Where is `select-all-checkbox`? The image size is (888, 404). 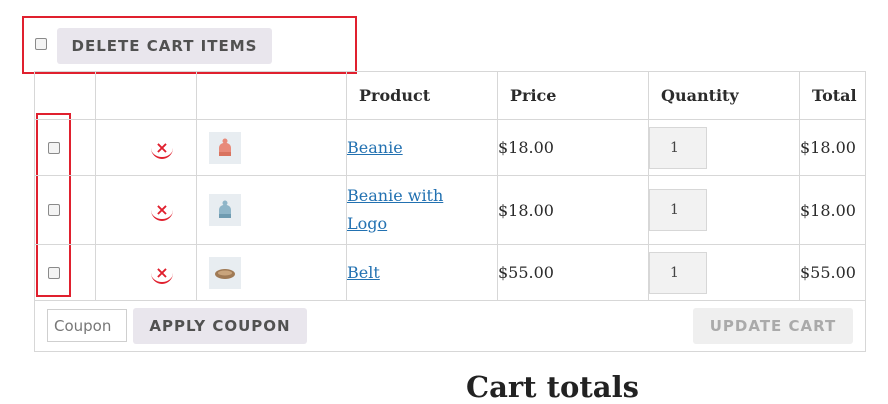
select-all-checkbox is located at coordinates (41, 44).